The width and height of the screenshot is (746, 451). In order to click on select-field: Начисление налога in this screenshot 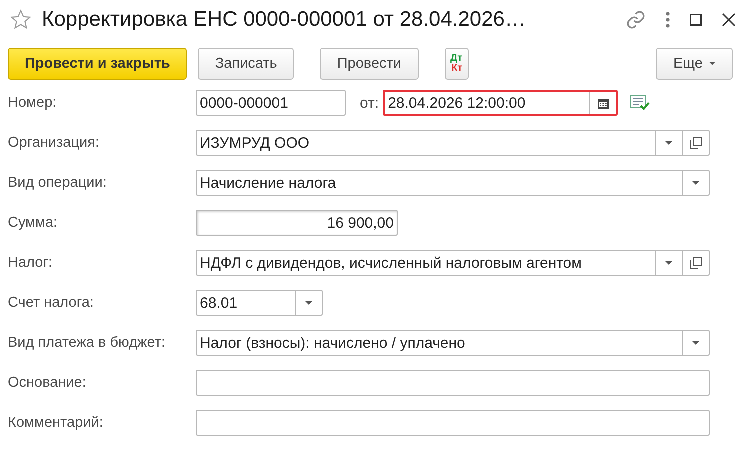, I will do `click(453, 183)`.